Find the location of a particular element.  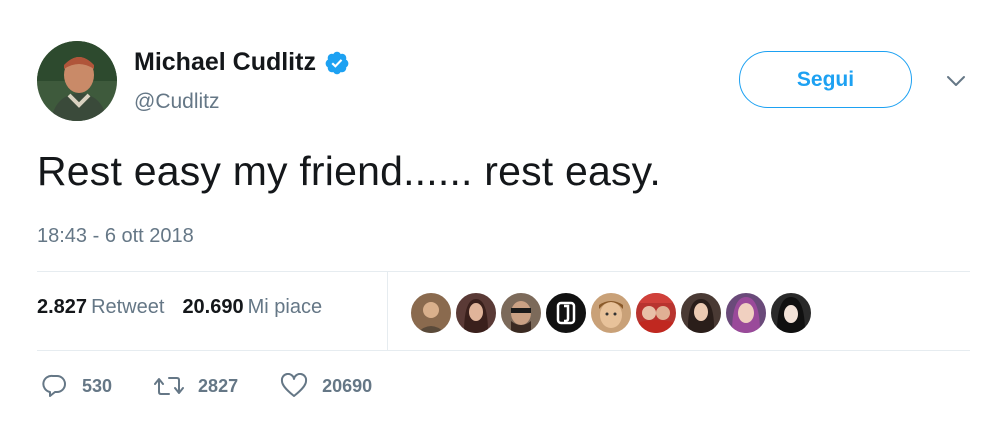

heart-icon is located at coordinates (294, 386).